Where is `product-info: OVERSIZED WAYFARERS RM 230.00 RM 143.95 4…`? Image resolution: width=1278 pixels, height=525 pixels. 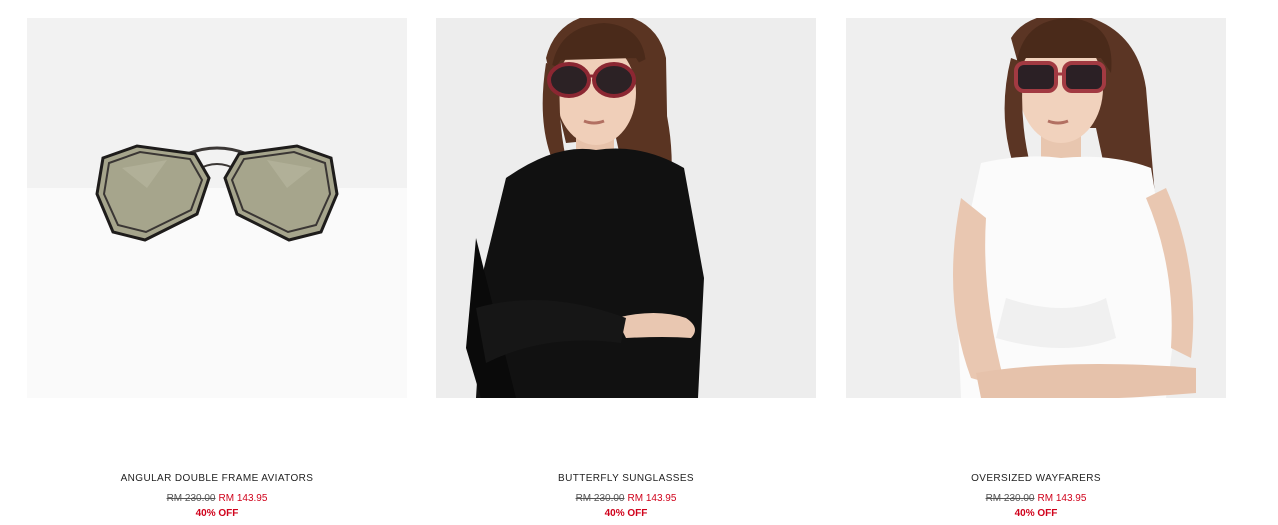 product-info: OVERSIZED WAYFARERS RM 230.00 RM 143.95 4… is located at coordinates (1036, 496).